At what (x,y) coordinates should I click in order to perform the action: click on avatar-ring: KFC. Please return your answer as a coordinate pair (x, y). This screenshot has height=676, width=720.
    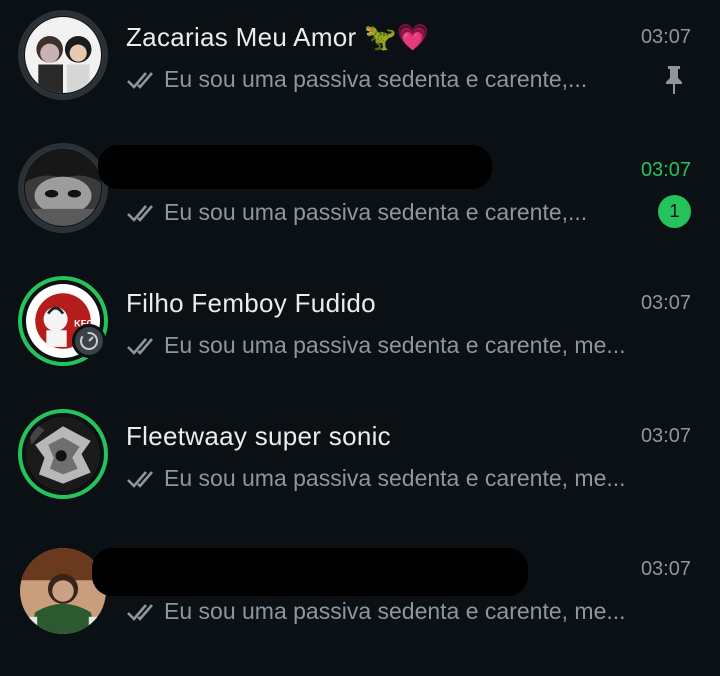
    Looking at the image, I should click on (63, 321).